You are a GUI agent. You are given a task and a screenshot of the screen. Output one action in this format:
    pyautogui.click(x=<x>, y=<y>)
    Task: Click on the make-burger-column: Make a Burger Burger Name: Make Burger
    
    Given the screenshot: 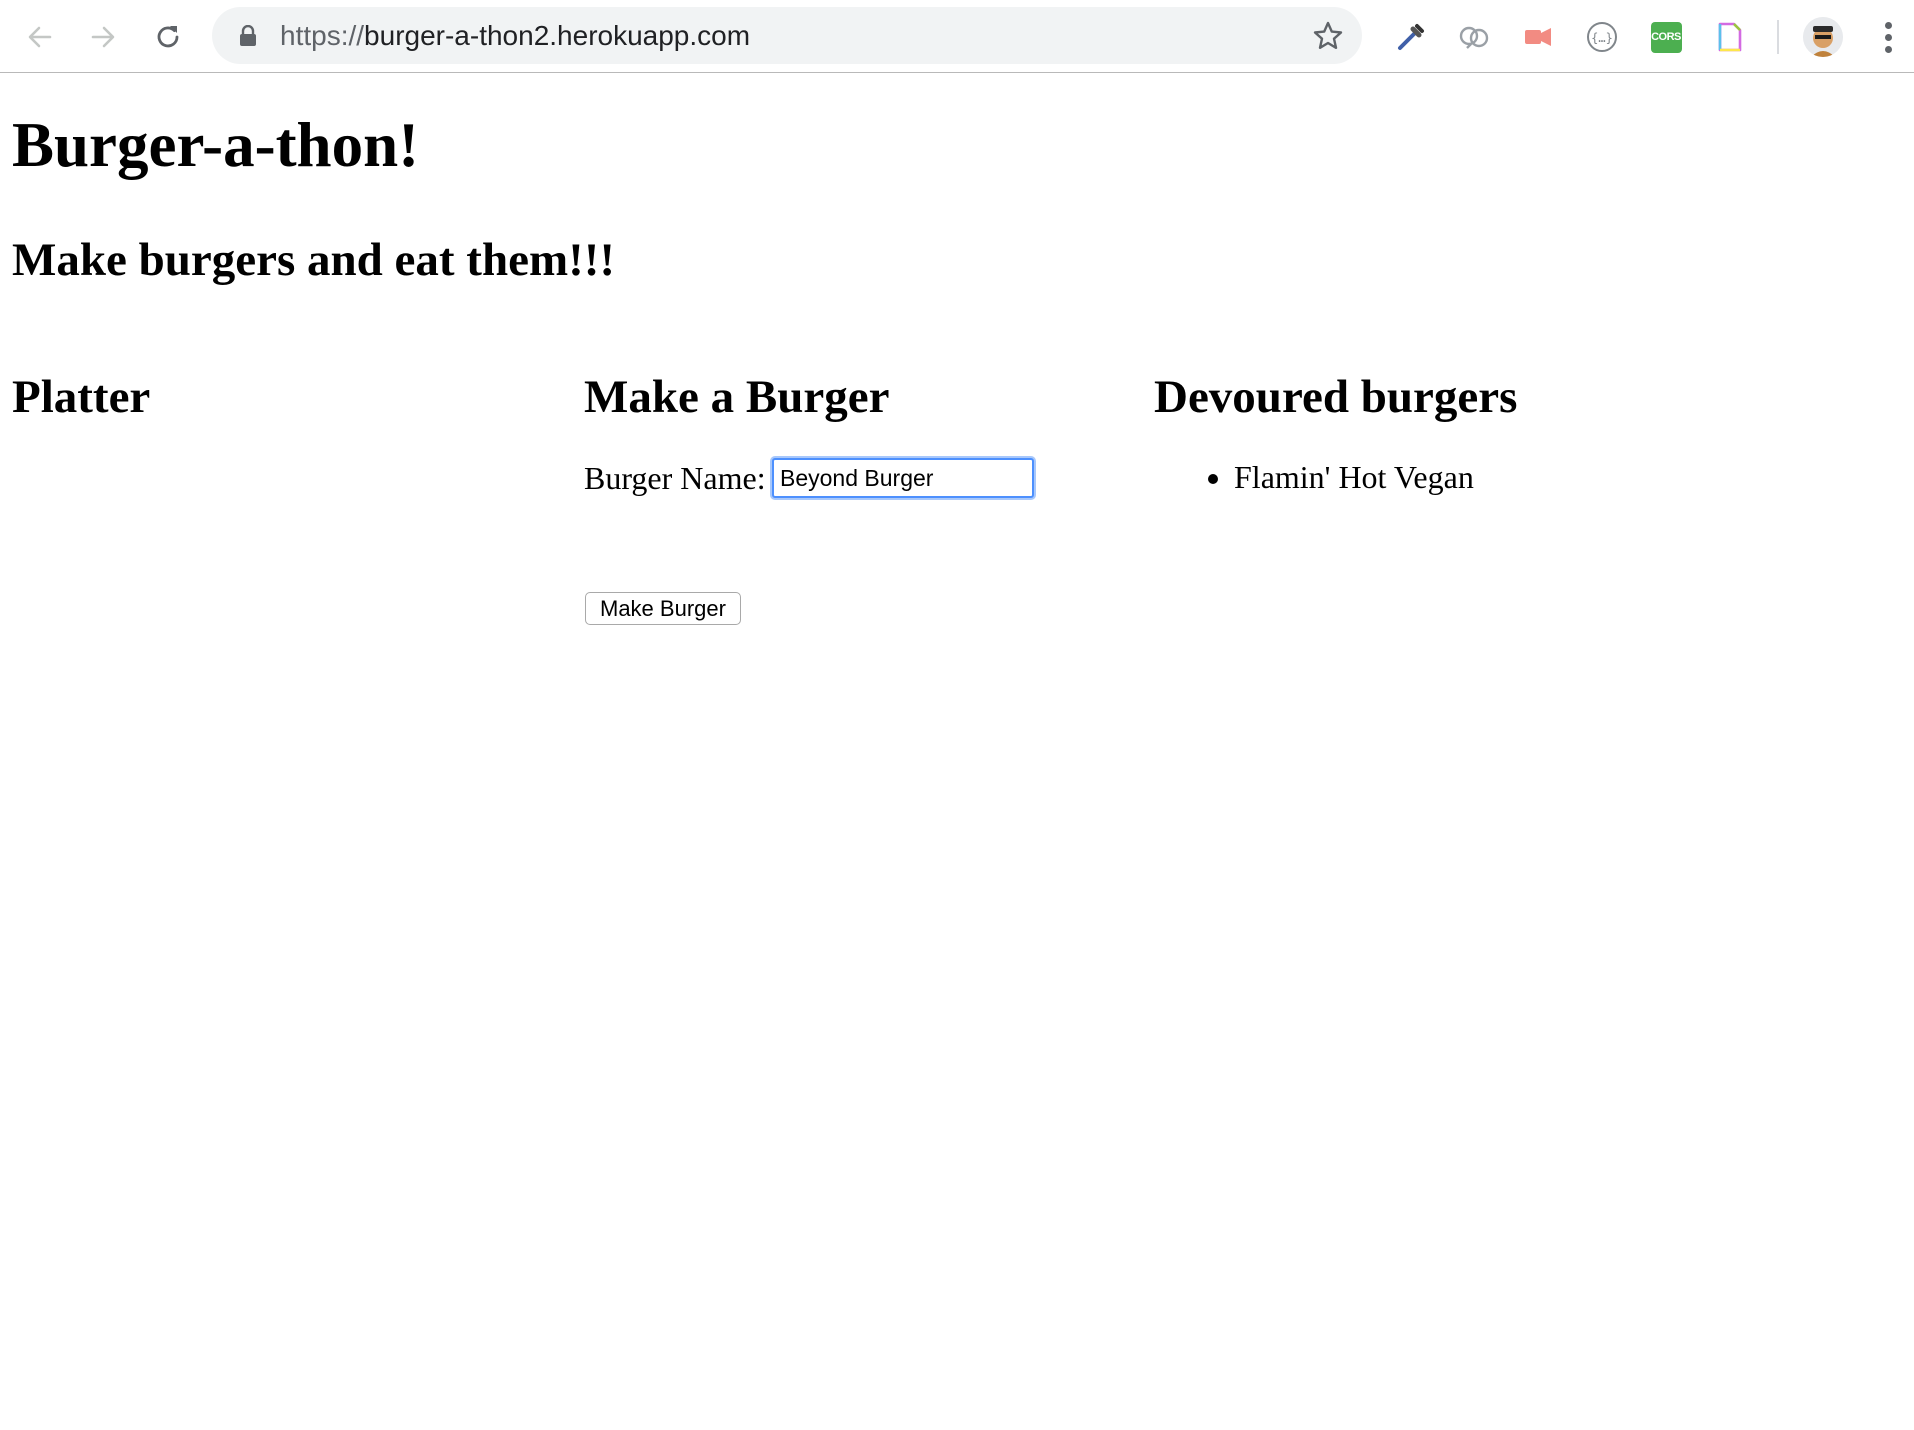 What is the action you would take?
    pyautogui.click(x=809, y=498)
    